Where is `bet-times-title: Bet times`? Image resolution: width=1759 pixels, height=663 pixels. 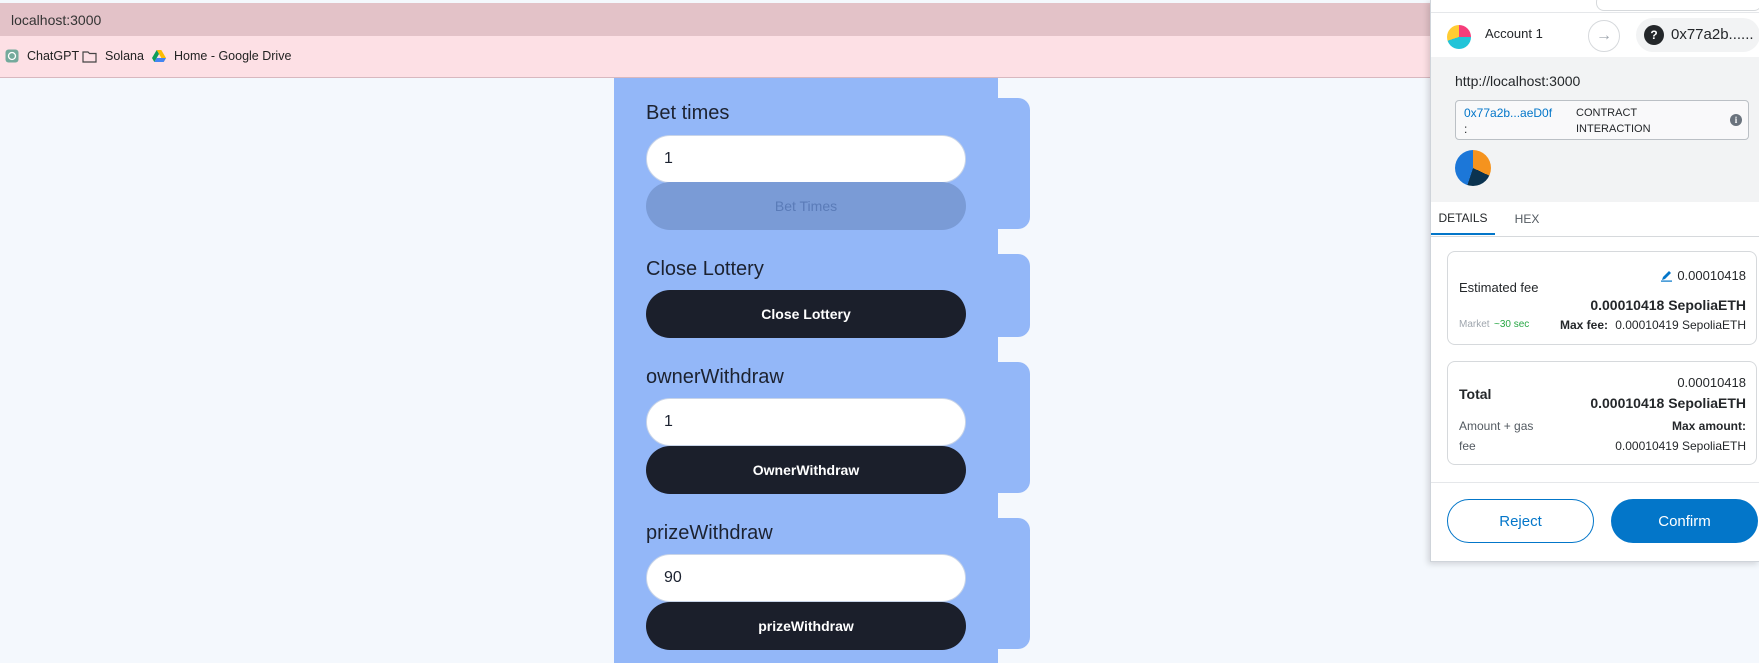
bet-times-title: Bet times is located at coordinates (688, 113).